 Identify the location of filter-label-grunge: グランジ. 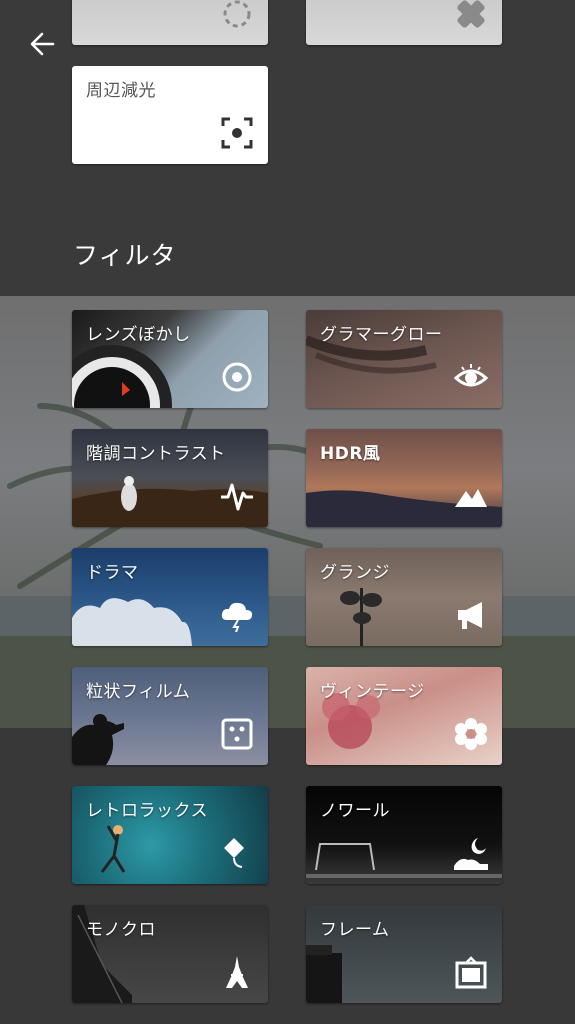
(355, 573).